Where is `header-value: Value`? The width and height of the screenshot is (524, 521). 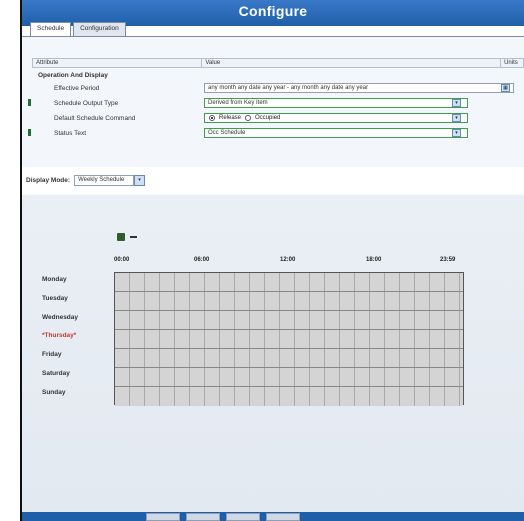
header-value: Value is located at coordinates (352, 63).